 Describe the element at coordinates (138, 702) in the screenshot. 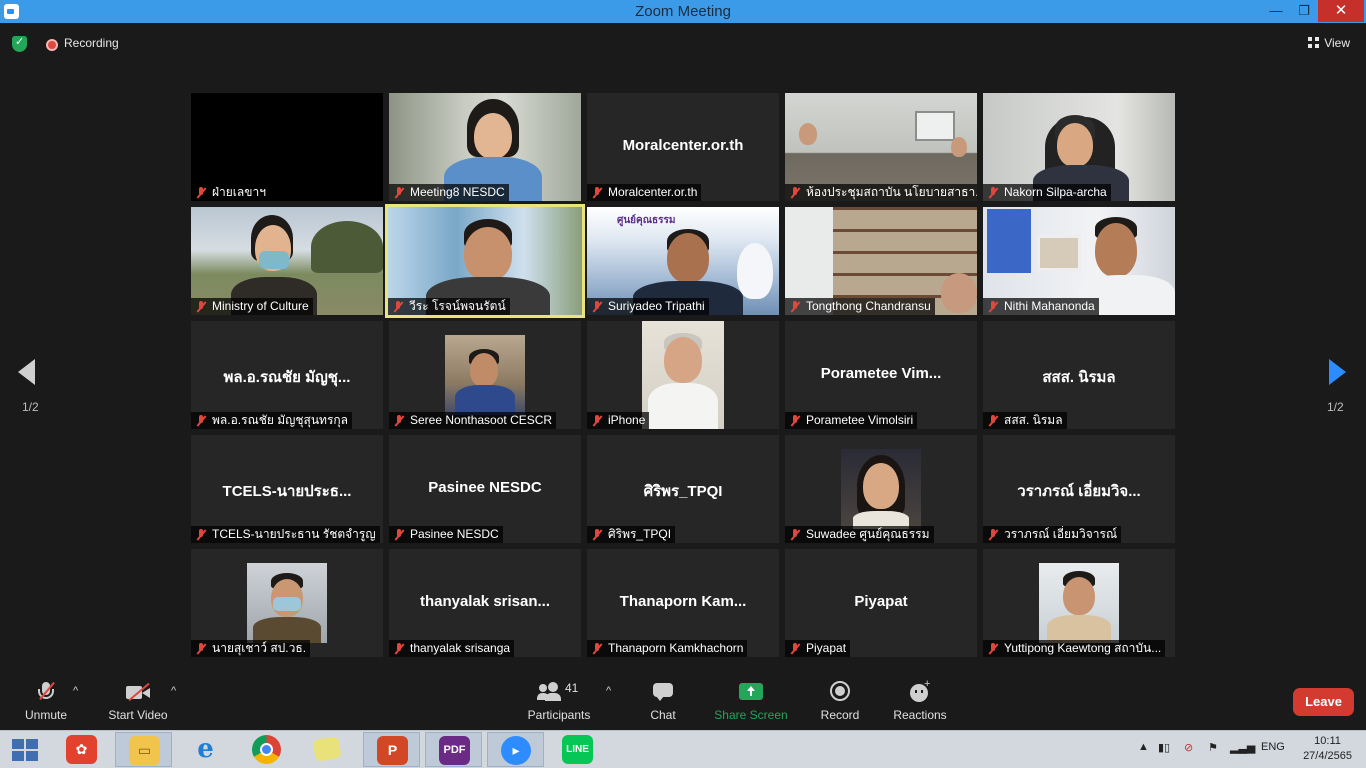

I see `start-video-button: Start Video` at that location.